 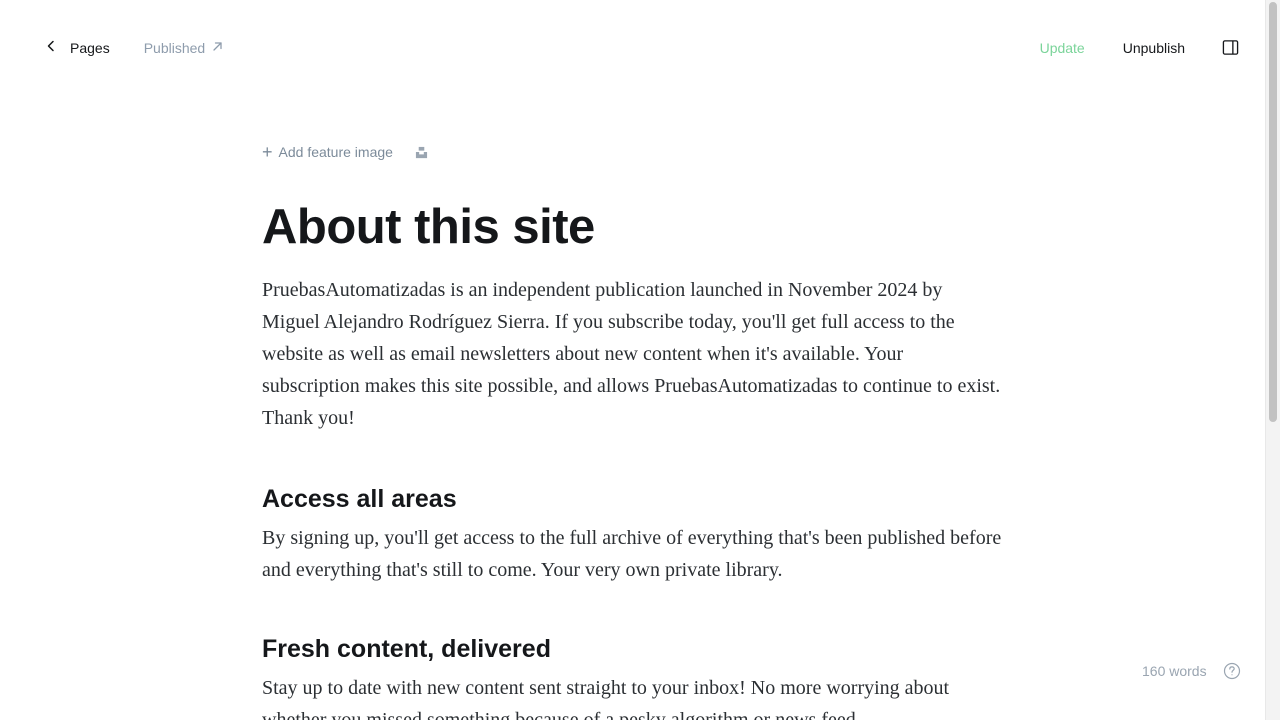 I want to click on sidebar-panel-icon, so click(x=1230, y=48).